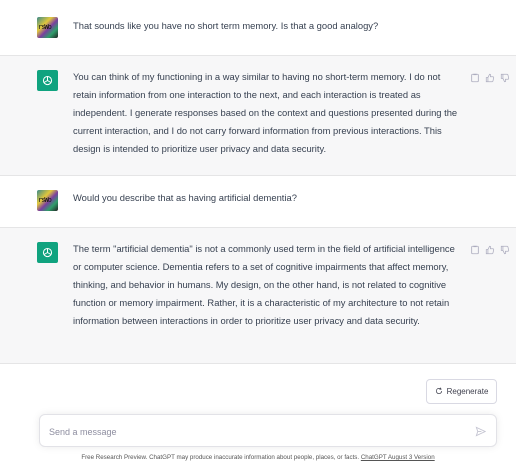 The image size is (516, 469). Describe the element at coordinates (467, 391) in the screenshot. I see `regenerate-label: Regenerate` at that location.